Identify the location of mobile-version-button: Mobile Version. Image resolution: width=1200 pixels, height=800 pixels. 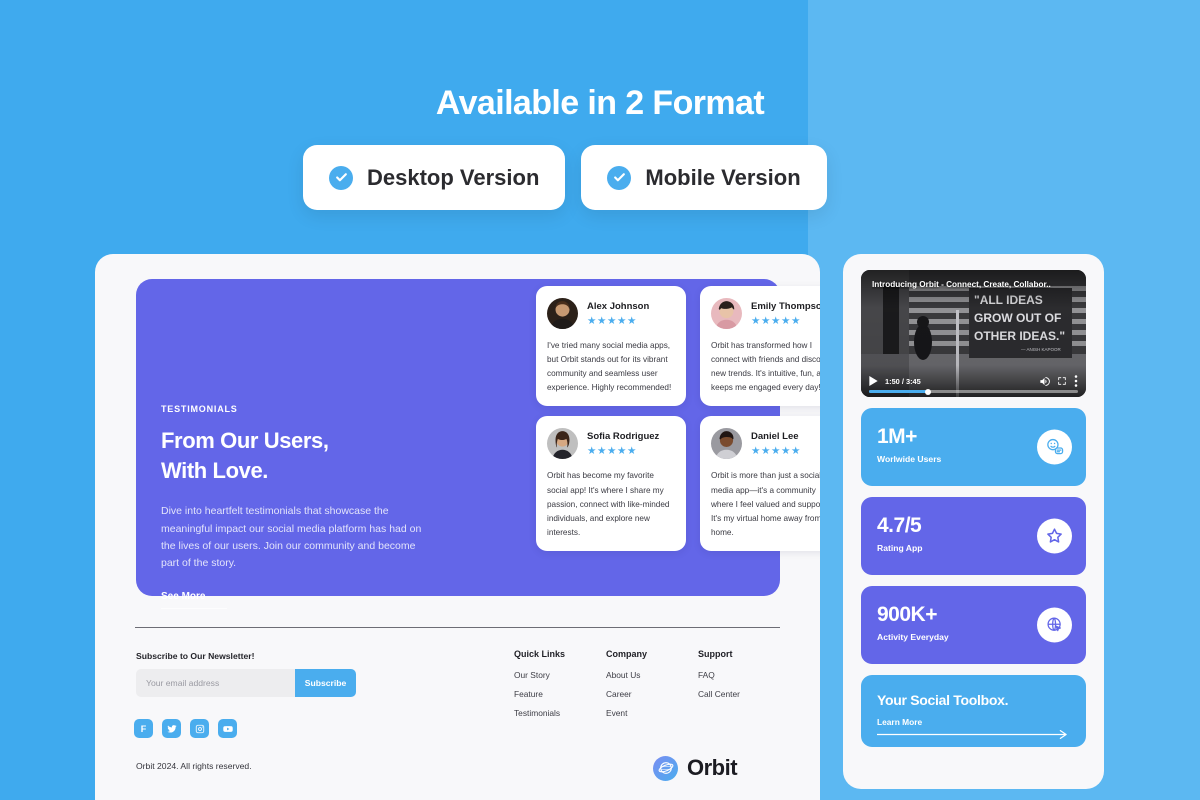
(704, 177).